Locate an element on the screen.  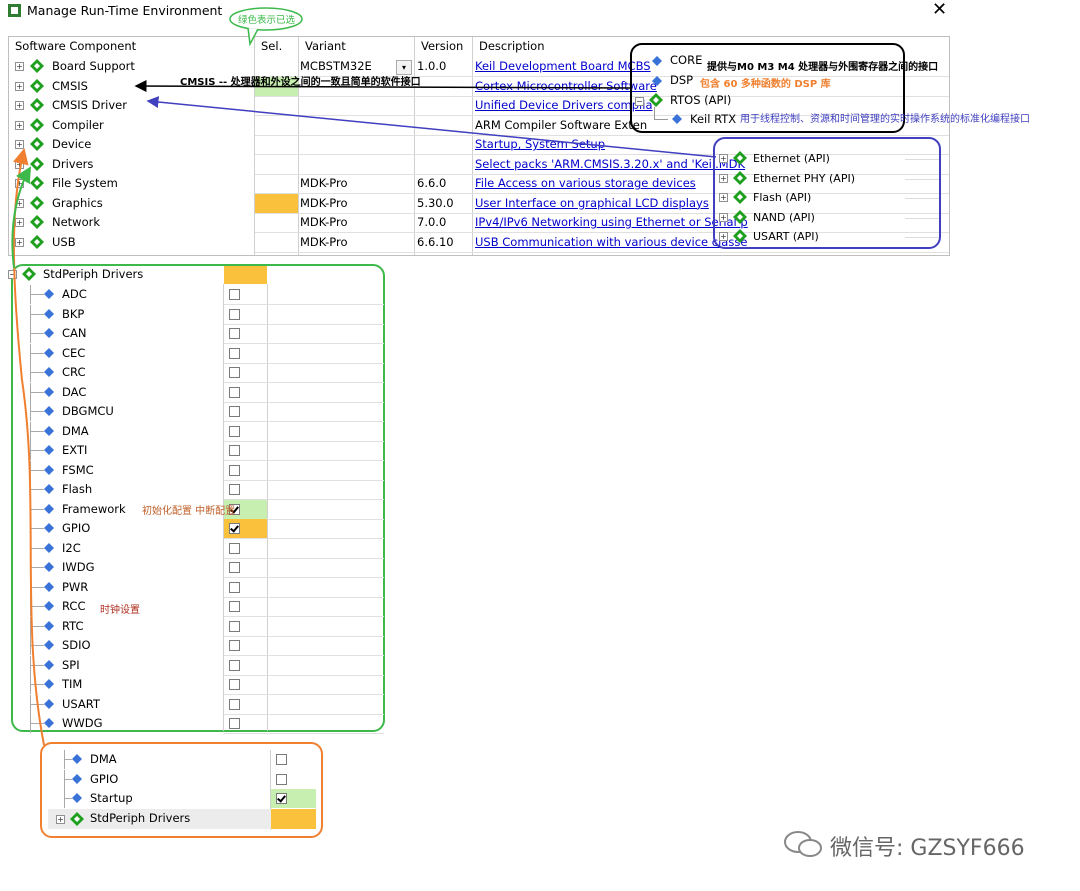
stdperiph-row: CEC is located at coordinates (196, 353).